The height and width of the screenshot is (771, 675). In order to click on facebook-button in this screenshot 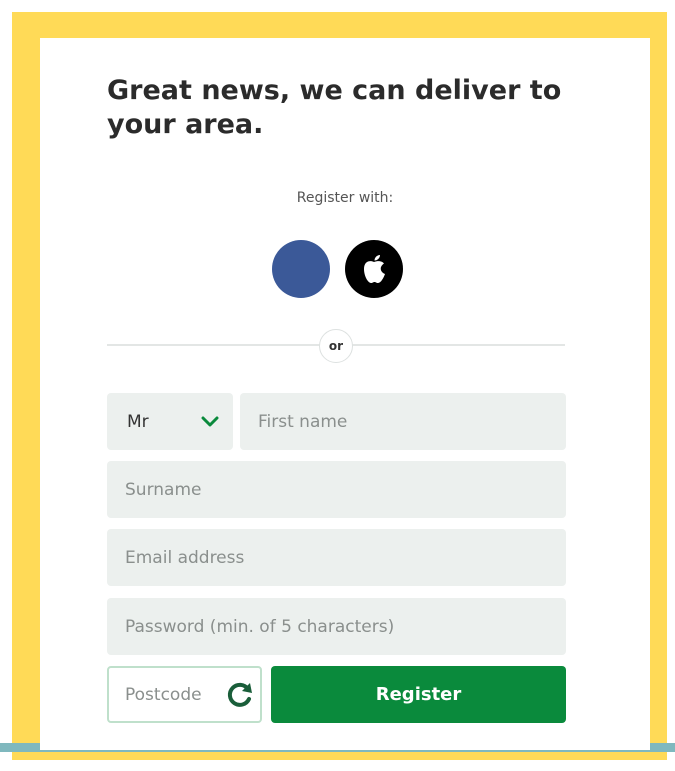, I will do `click(301, 269)`.